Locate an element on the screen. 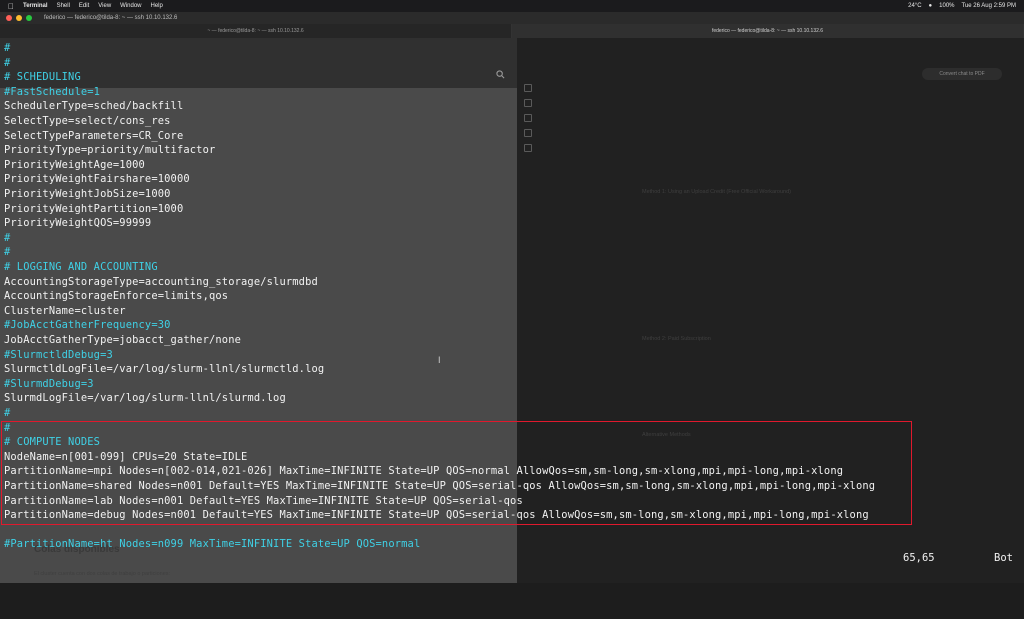  vim-line: AccountingStorageEnforce=limits,qos is located at coordinates (116, 296).